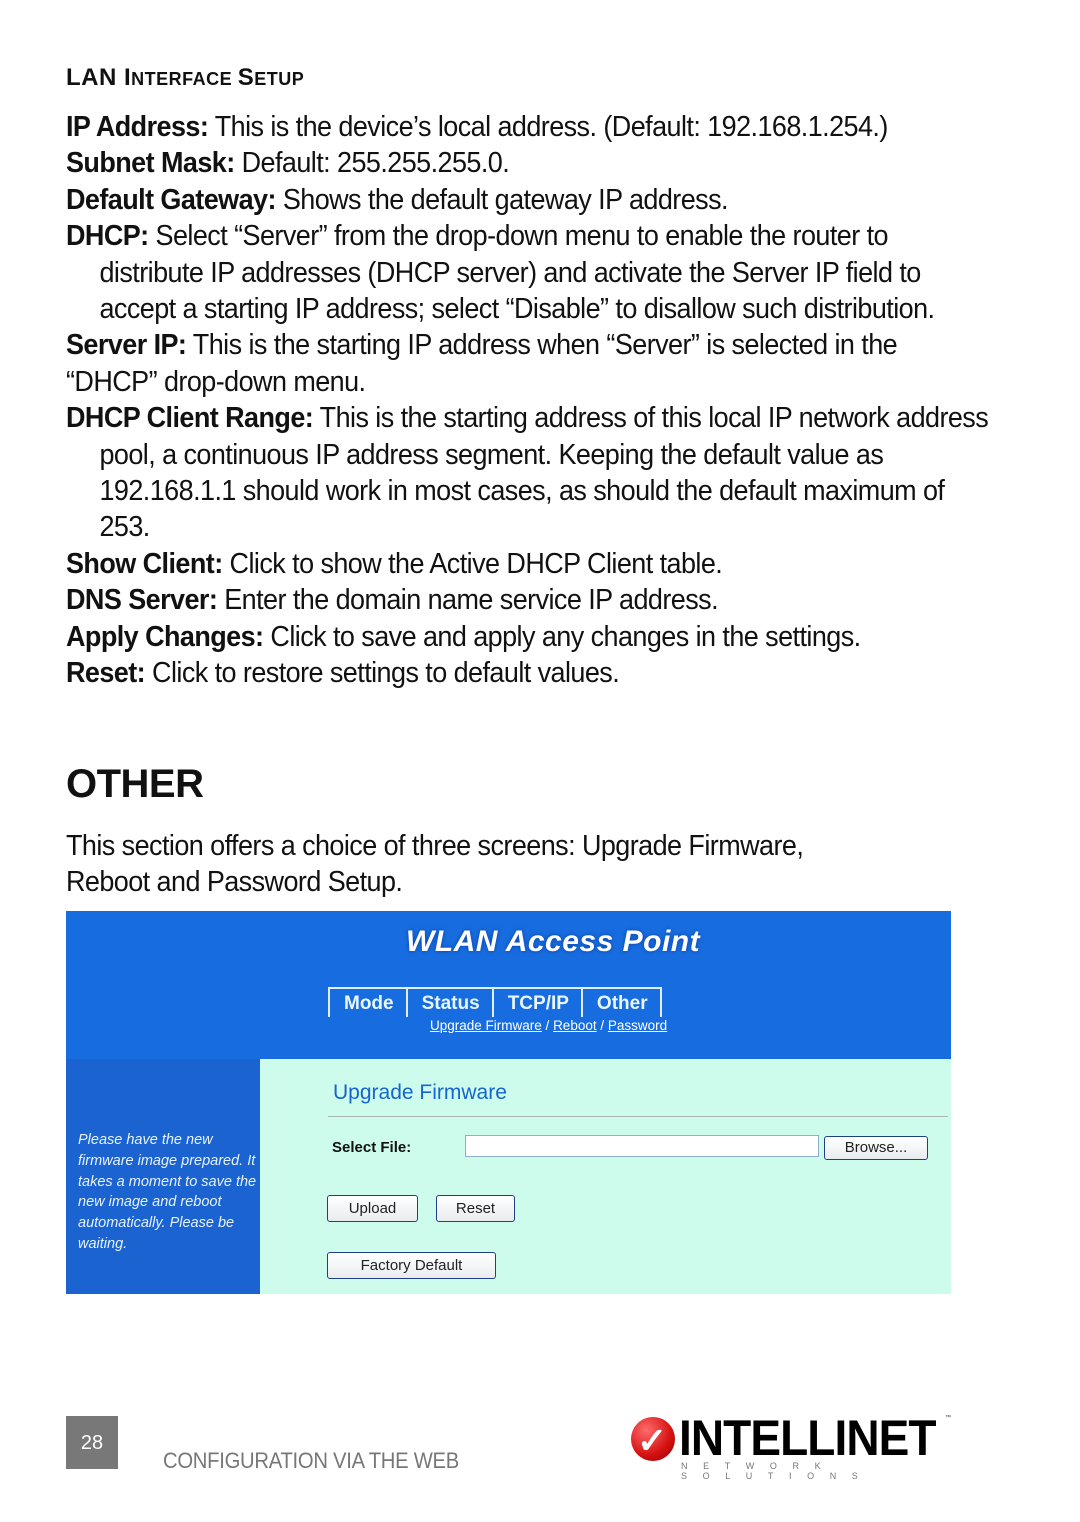 This screenshot has height=1522, width=1080. Describe the element at coordinates (807, 1438) in the screenshot. I see `brand-name: INTELLINET` at that location.